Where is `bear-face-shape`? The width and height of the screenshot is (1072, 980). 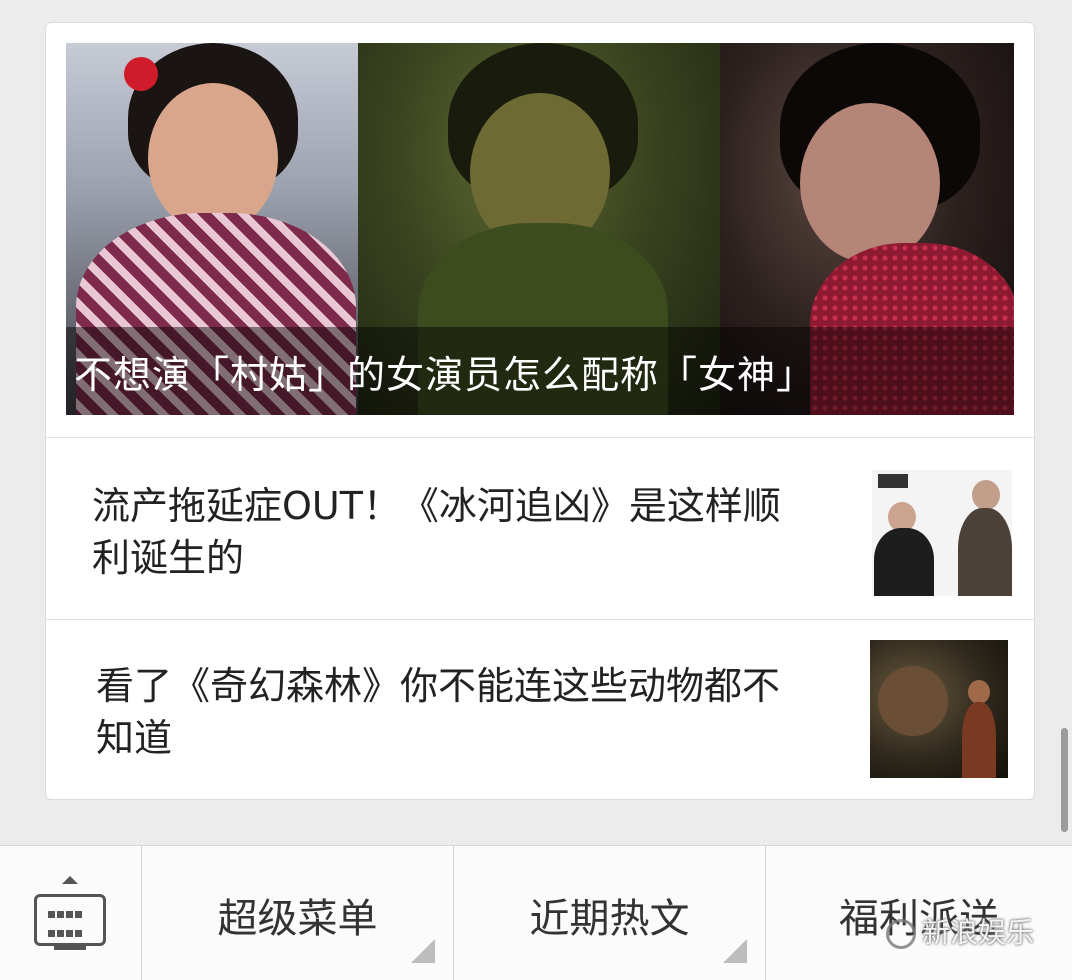
bear-face-shape is located at coordinates (913, 701).